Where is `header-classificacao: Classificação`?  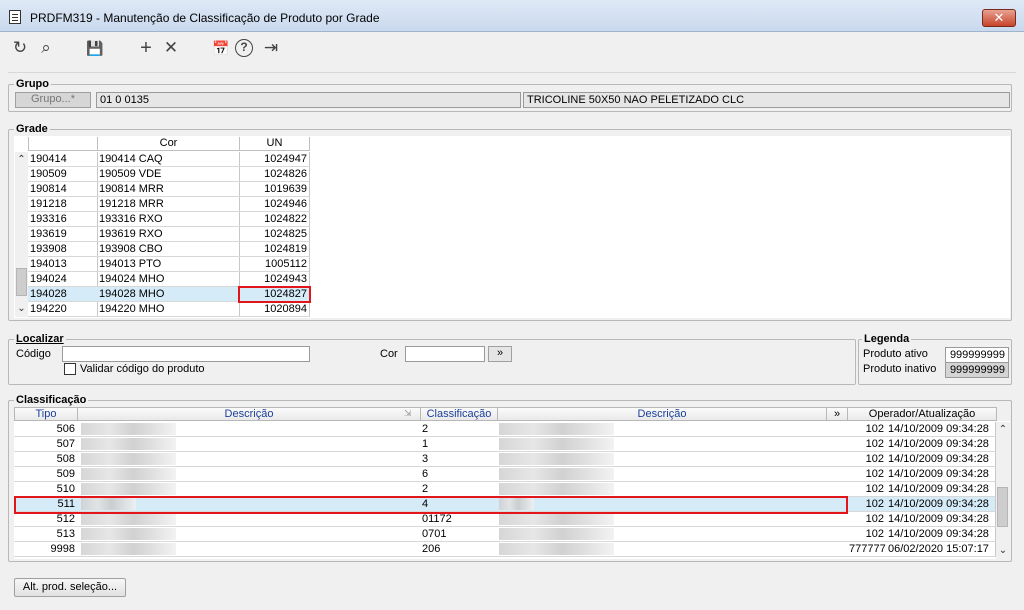 header-classificacao: Classificação is located at coordinates (459, 414).